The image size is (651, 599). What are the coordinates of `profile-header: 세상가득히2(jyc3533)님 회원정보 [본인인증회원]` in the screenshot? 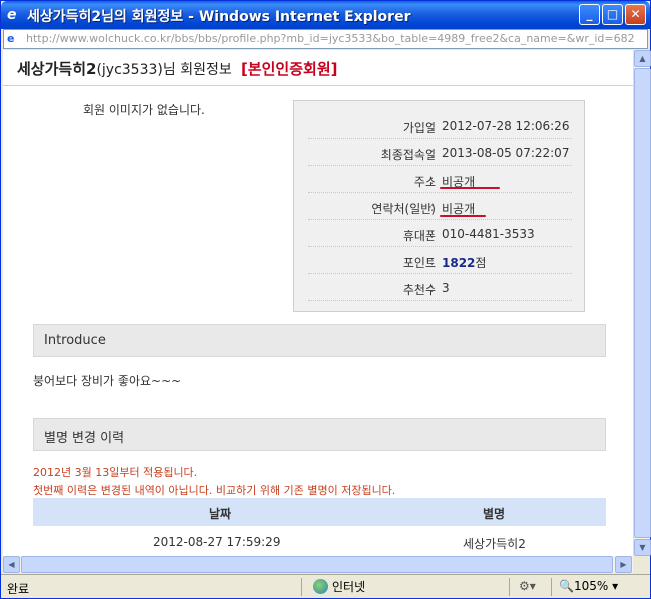 It's located at (318, 68).